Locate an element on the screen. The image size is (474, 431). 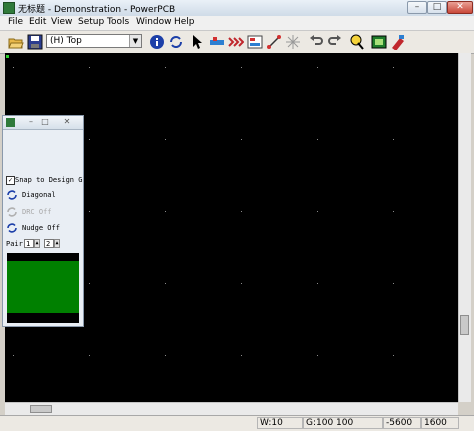
menu-help: Help is located at coordinates (184, 22).